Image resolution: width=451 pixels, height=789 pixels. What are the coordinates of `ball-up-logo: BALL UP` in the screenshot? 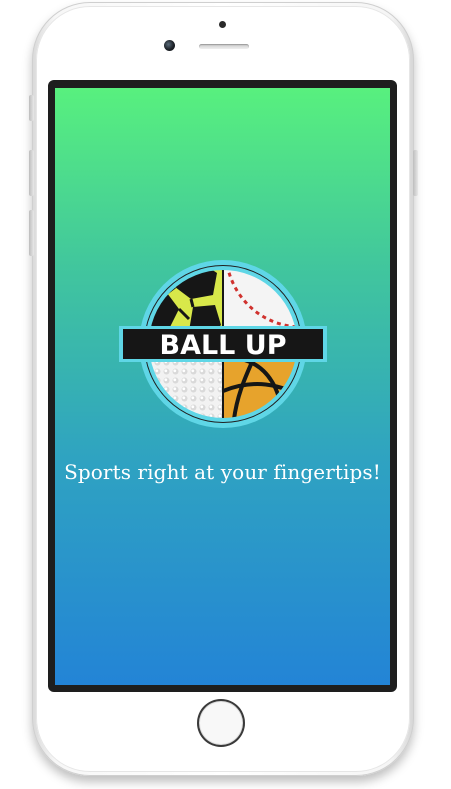 It's located at (223, 344).